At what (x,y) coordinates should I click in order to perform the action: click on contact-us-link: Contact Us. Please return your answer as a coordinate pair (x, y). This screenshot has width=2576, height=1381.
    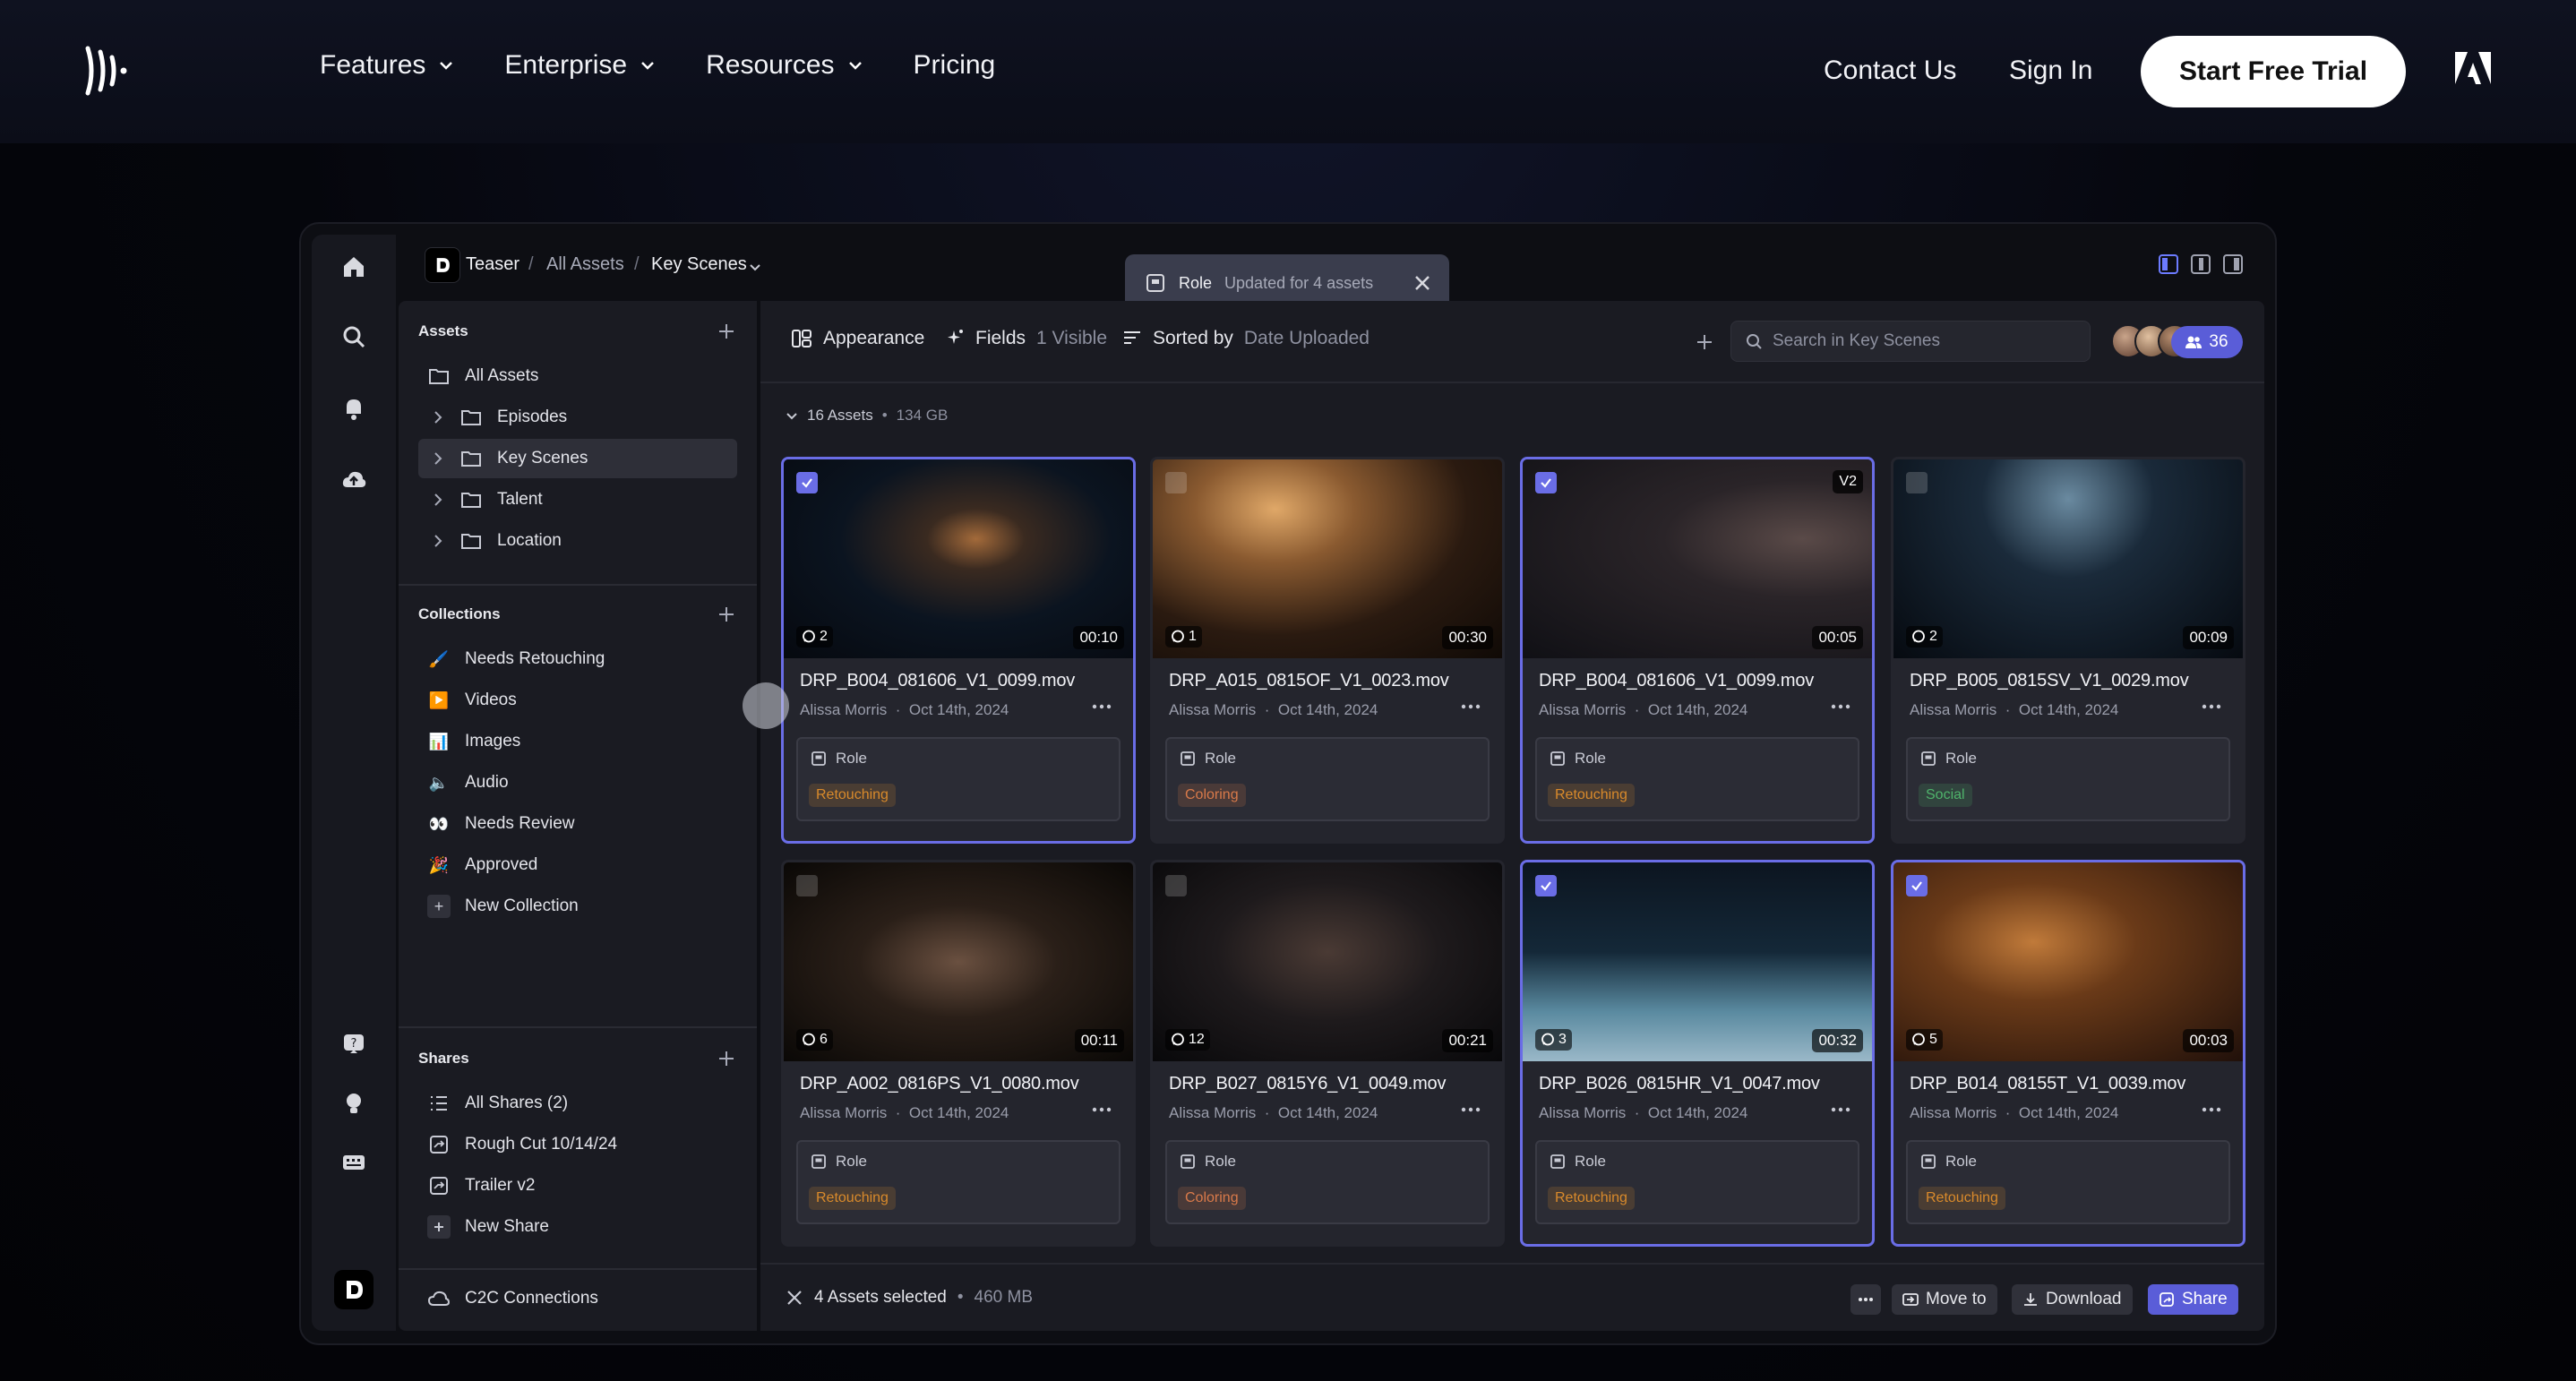
    Looking at the image, I should click on (1890, 71).